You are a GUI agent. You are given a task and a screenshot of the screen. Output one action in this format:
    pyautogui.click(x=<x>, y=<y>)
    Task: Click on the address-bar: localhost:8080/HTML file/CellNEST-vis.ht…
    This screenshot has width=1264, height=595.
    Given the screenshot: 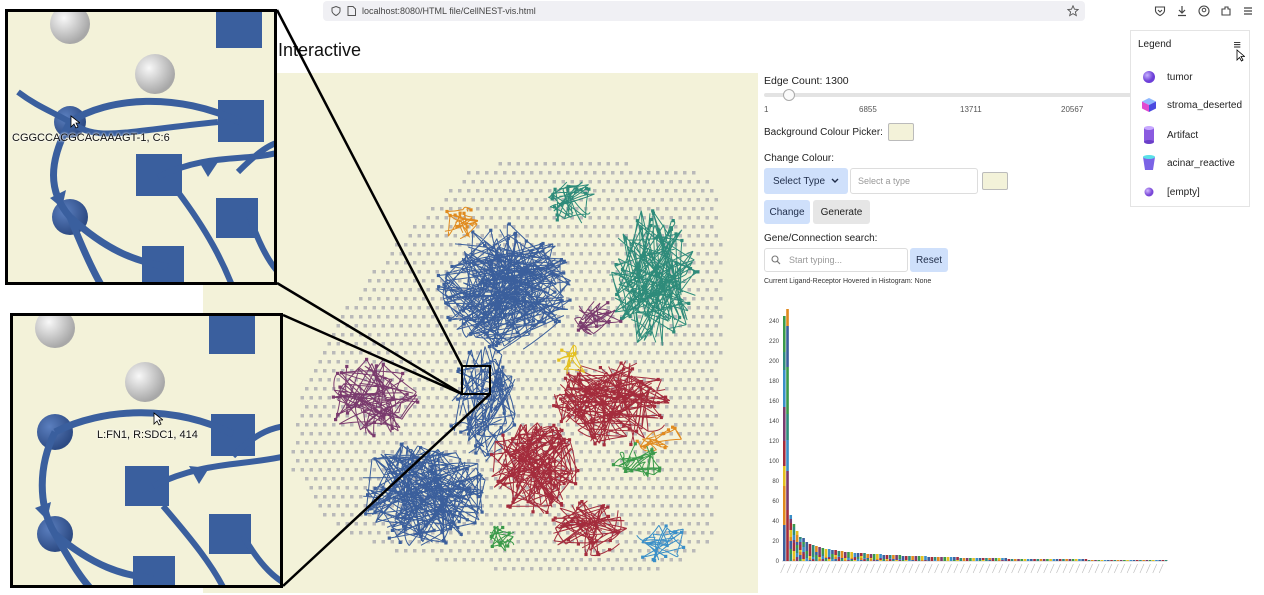 What is the action you would take?
    pyautogui.click(x=704, y=11)
    